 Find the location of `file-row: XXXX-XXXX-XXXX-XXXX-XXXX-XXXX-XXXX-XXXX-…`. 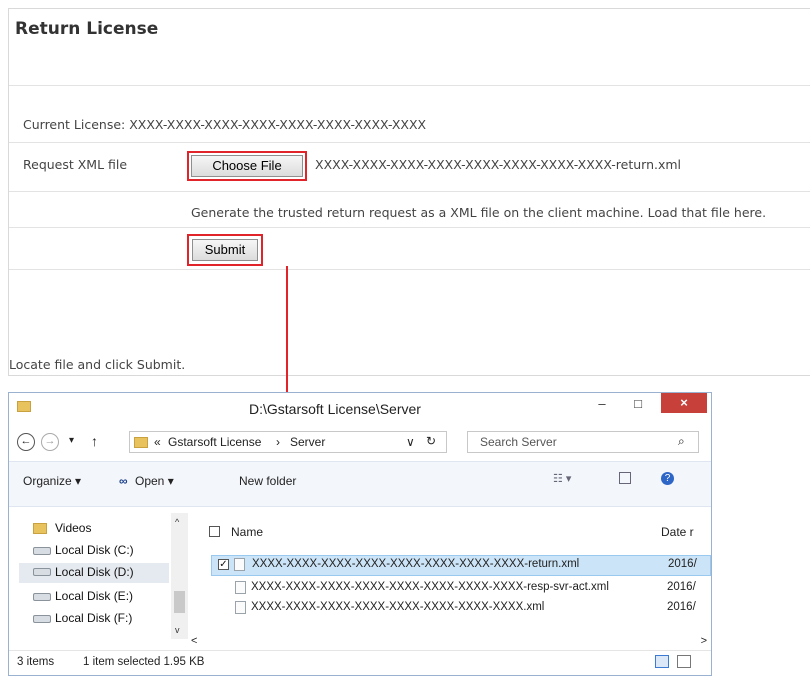

file-row: XXXX-XXXX-XXXX-XXXX-XXXX-XXXX-XXXX-XXXX-… is located at coordinates (460, 589).